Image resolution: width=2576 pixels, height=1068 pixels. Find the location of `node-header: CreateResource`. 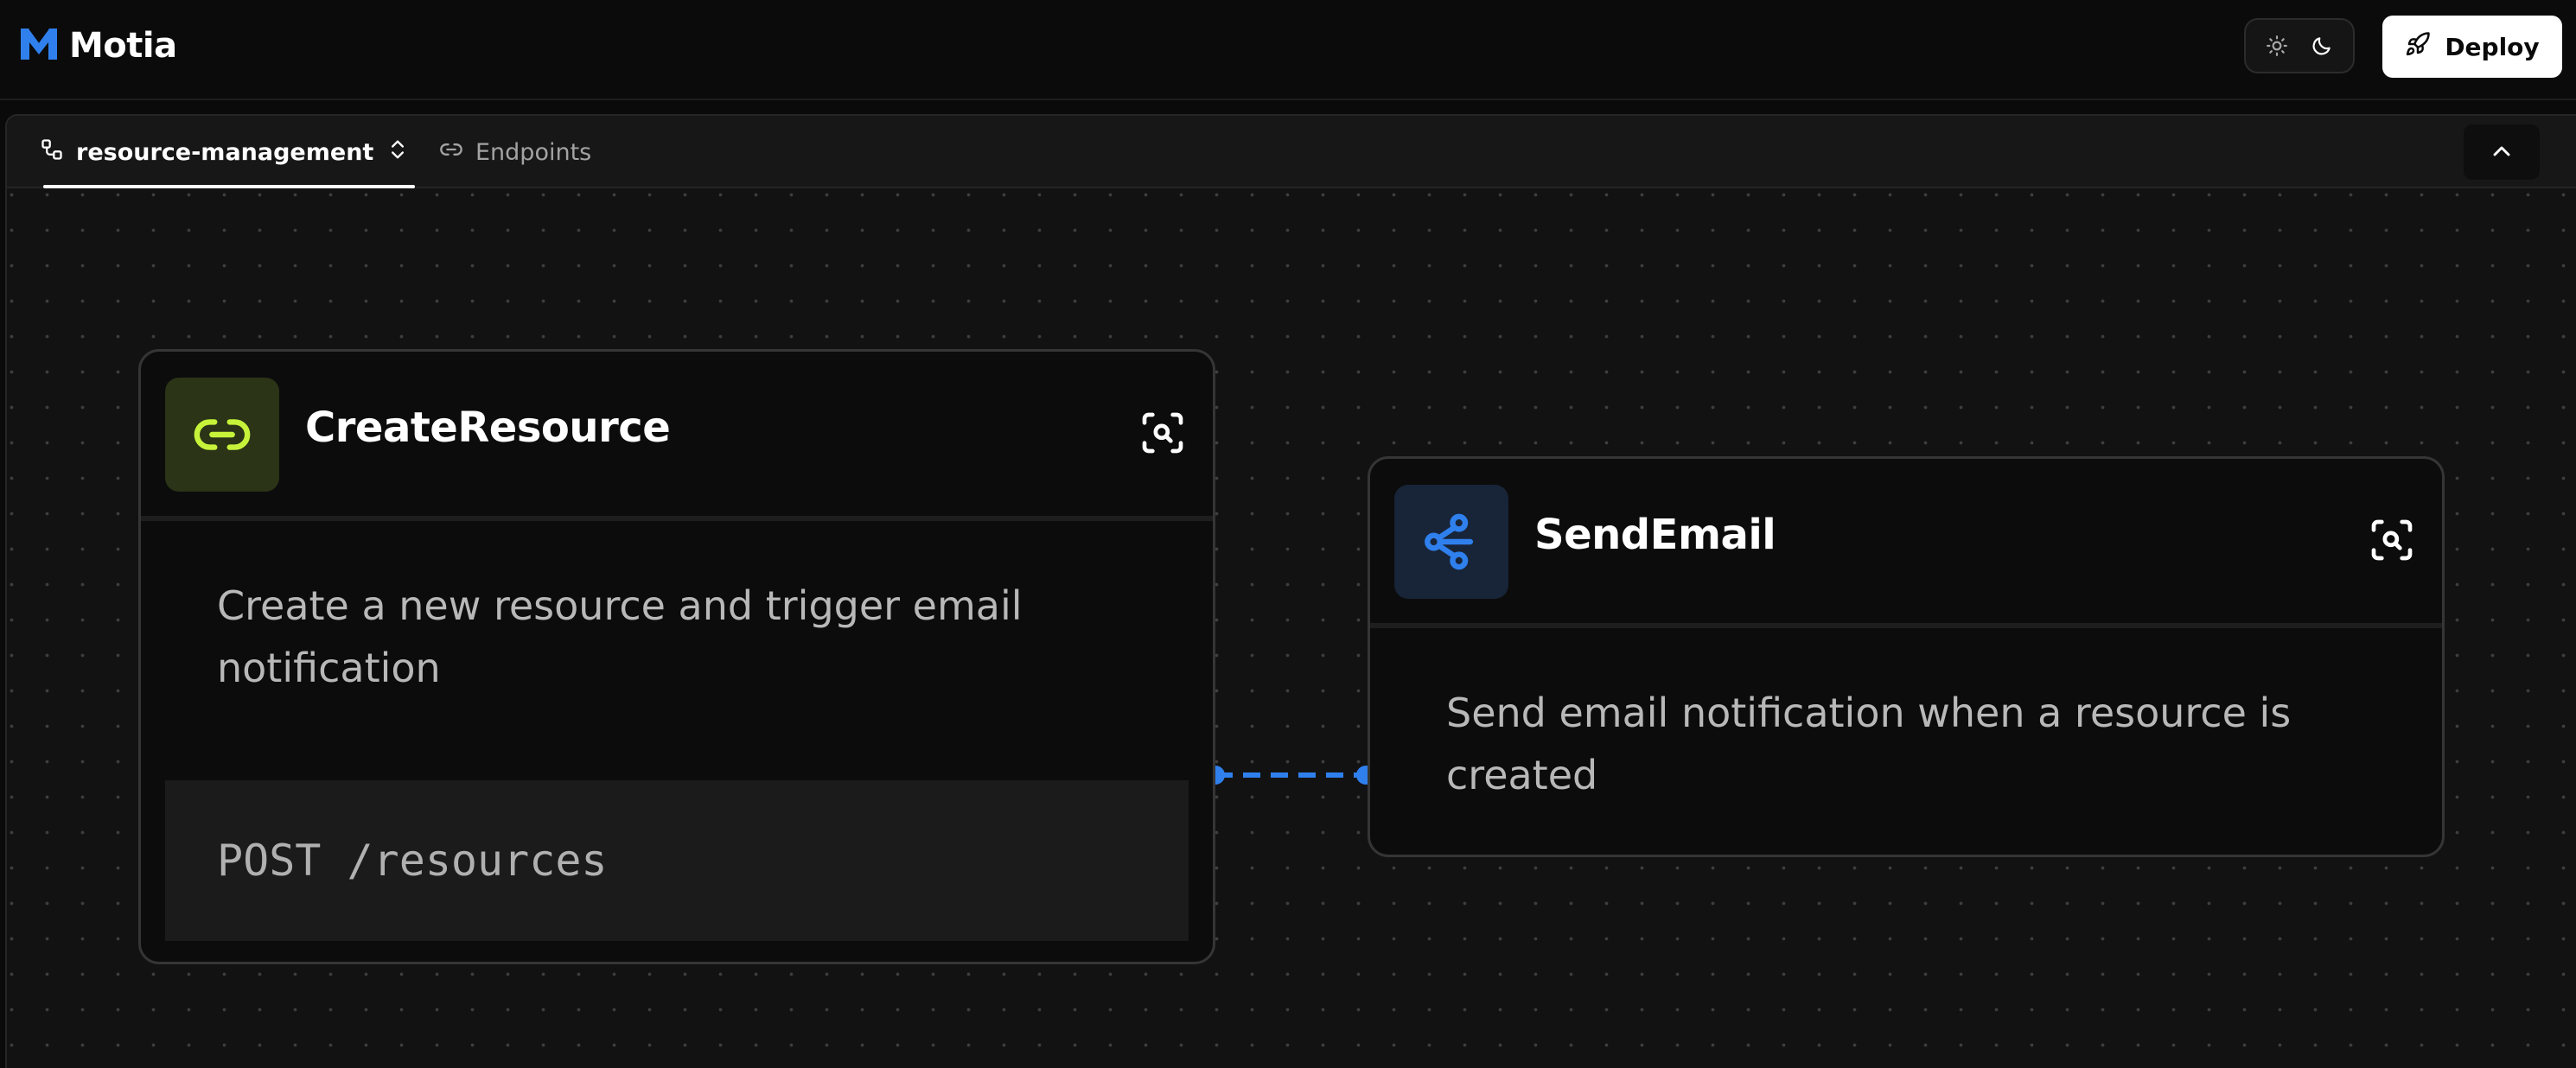

node-header: CreateResource is located at coordinates (677, 436).